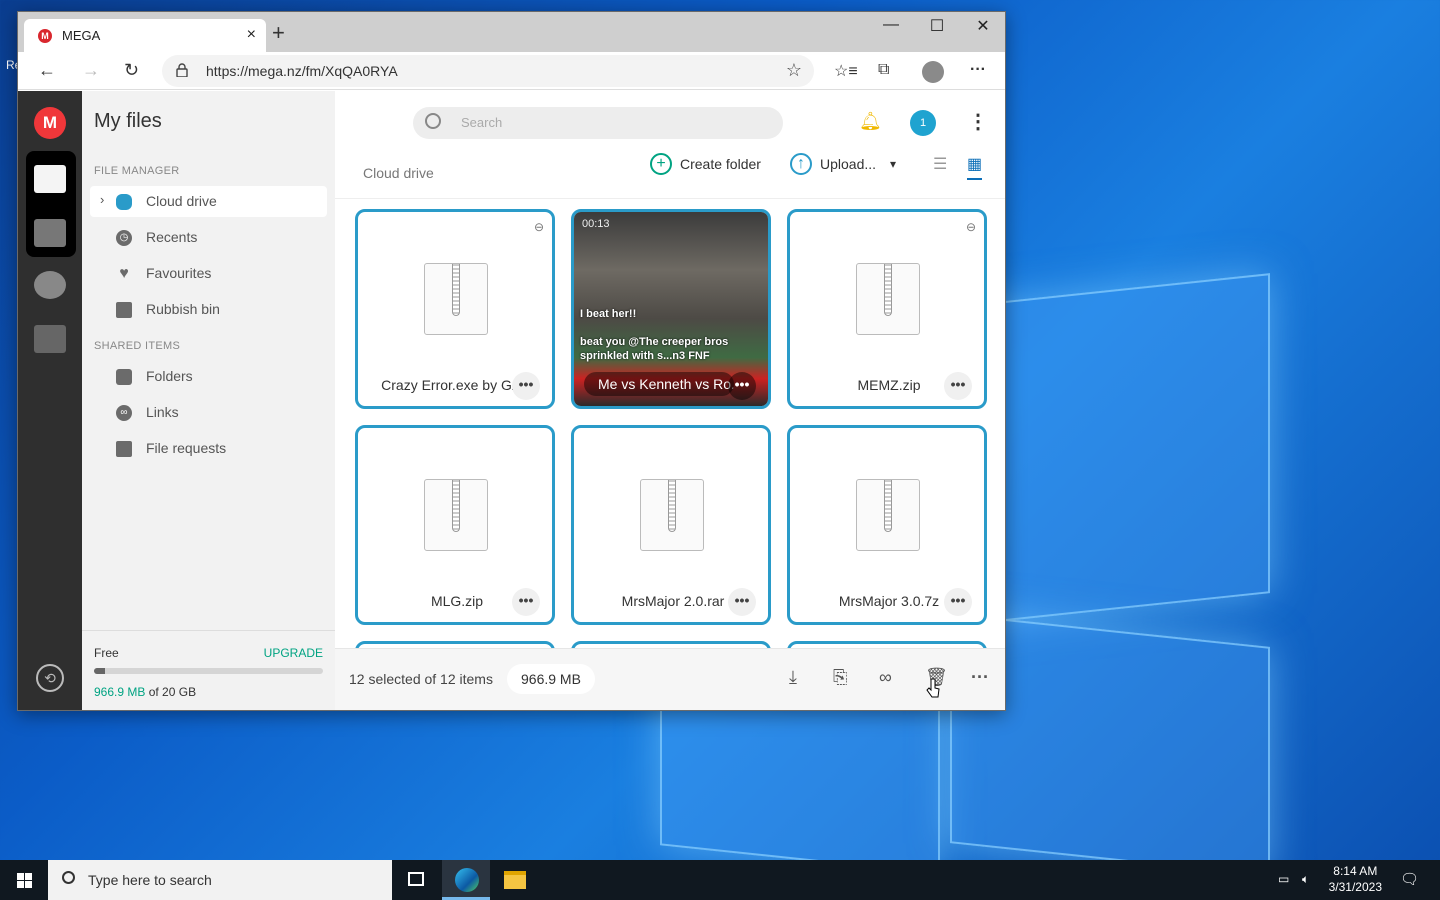 The width and height of the screenshot is (1440, 900). What do you see at coordinates (1355, 879) in the screenshot?
I see `clock: 8:14 AM 3/31/2023` at bounding box center [1355, 879].